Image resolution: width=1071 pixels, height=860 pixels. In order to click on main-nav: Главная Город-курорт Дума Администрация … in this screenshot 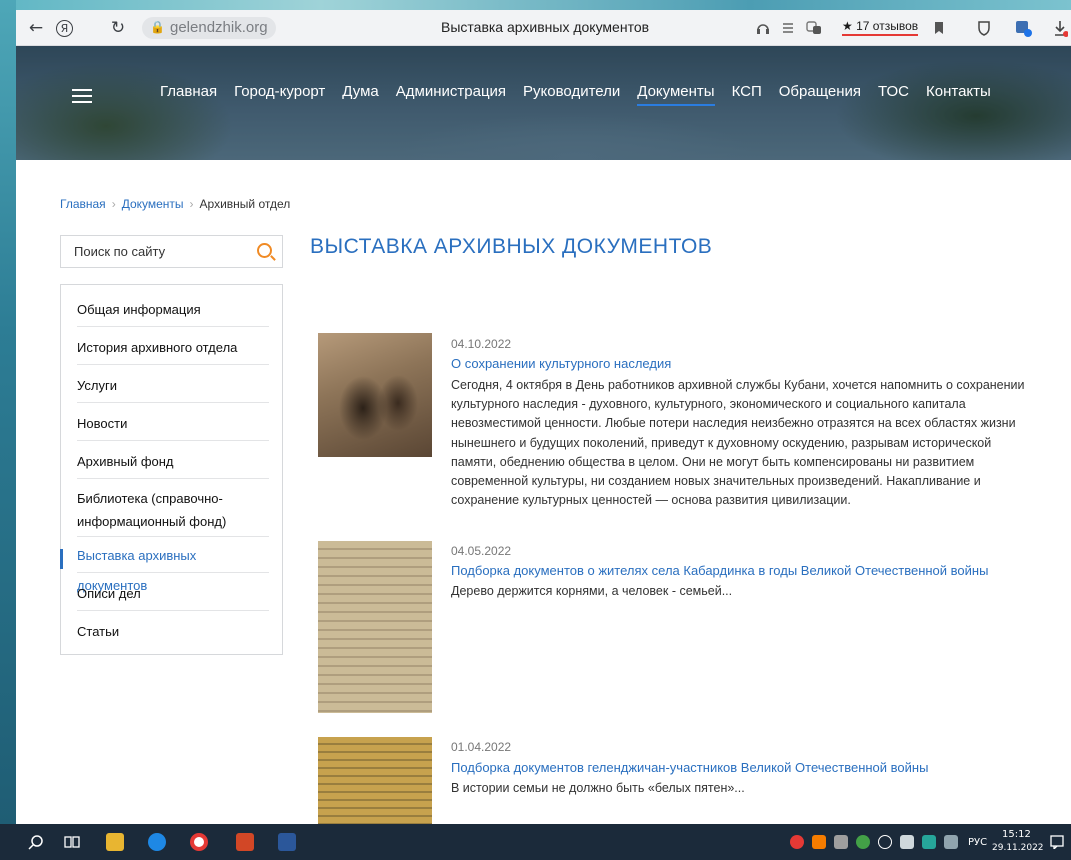, I will do `click(584, 94)`.